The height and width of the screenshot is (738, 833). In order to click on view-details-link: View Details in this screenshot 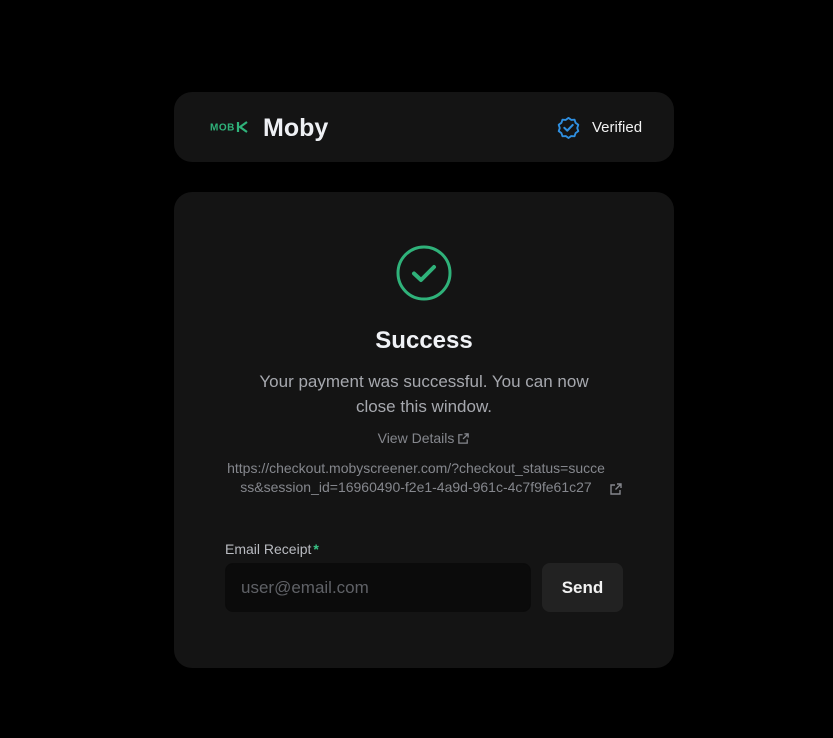, I will do `click(424, 438)`.